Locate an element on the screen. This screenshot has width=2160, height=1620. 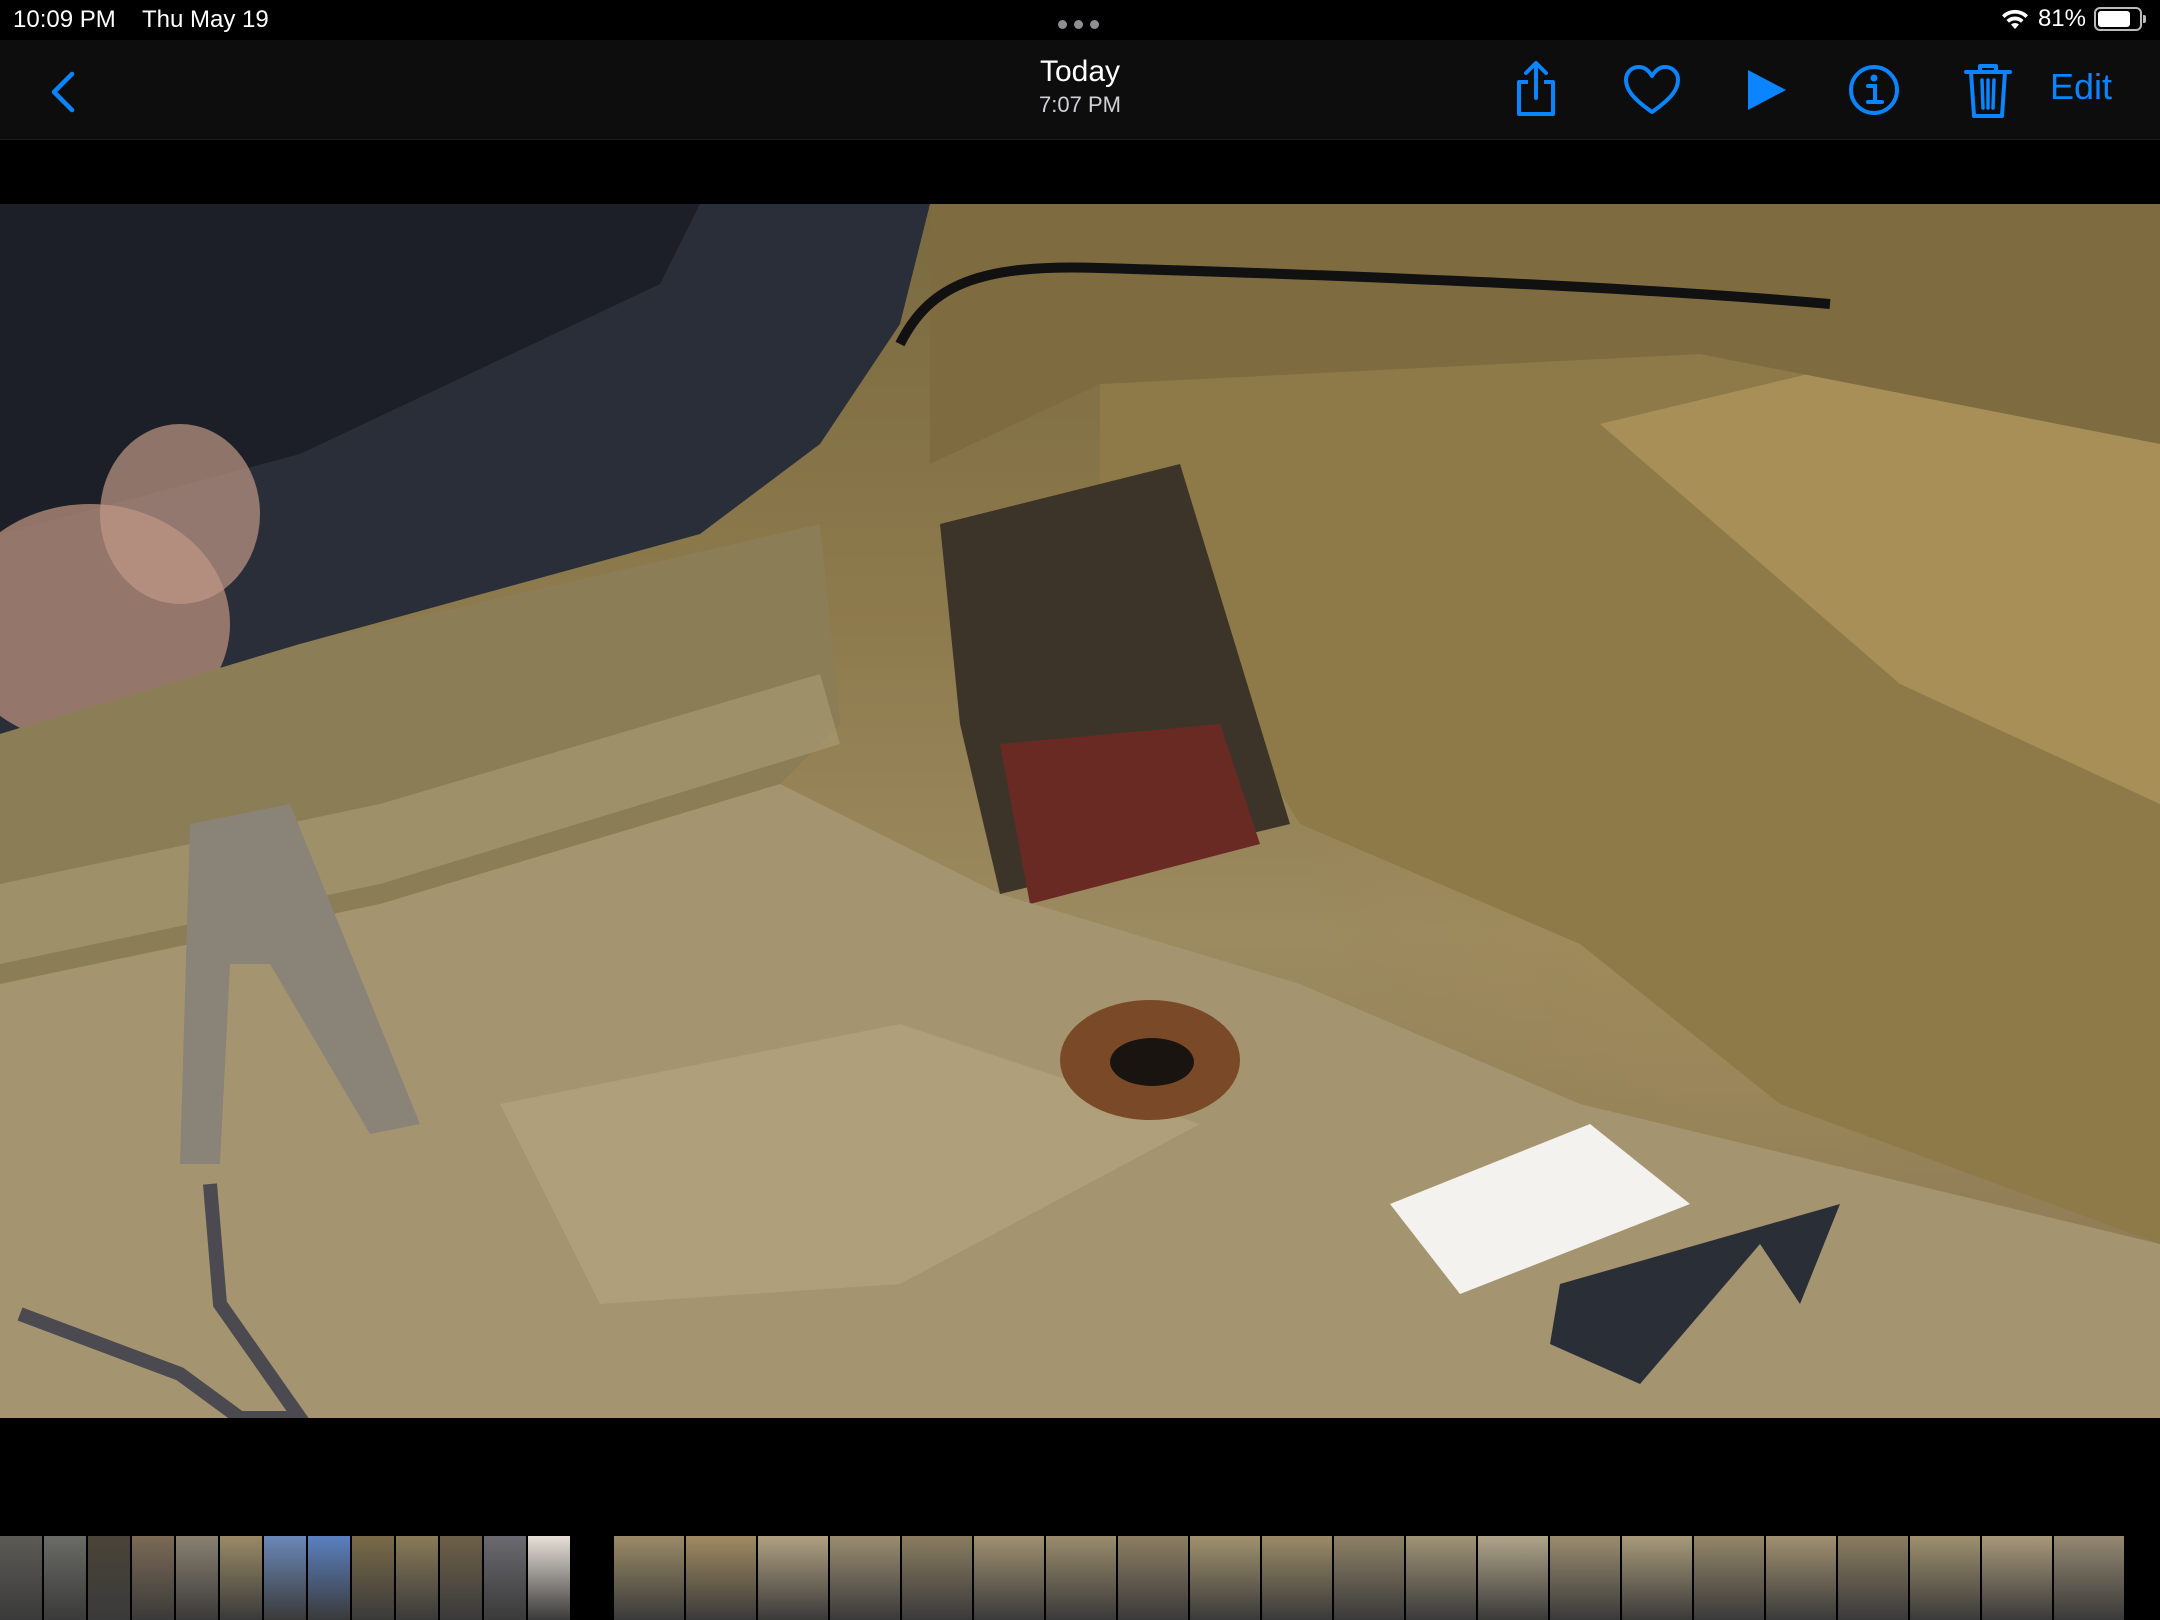
edit-button: Edit is located at coordinates (2081, 87).